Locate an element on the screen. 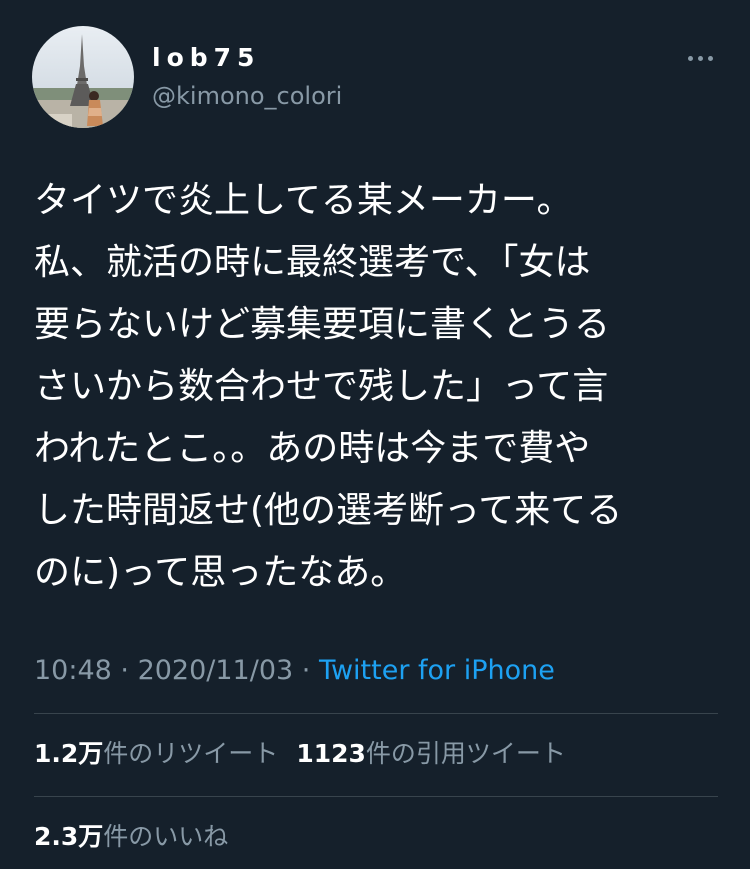  tweet-time: 10:48 is located at coordinates (73, 670).